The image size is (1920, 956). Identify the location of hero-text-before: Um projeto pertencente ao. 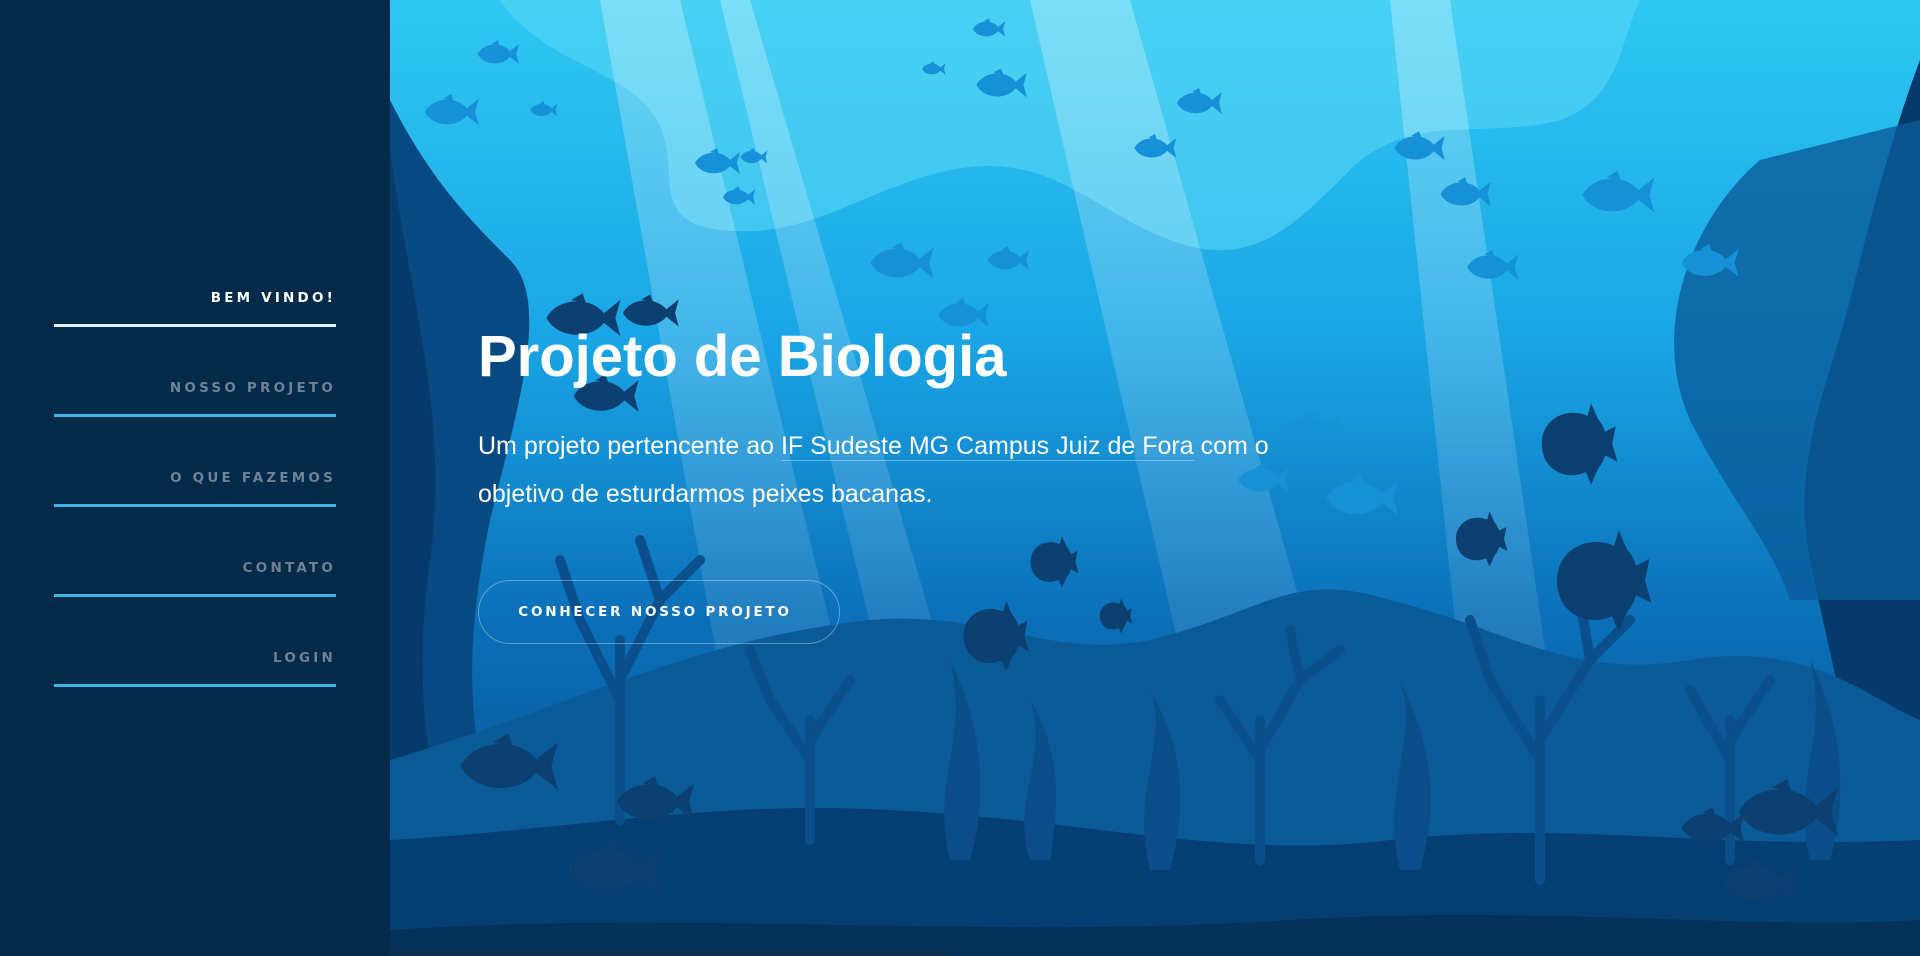
(629, 446).